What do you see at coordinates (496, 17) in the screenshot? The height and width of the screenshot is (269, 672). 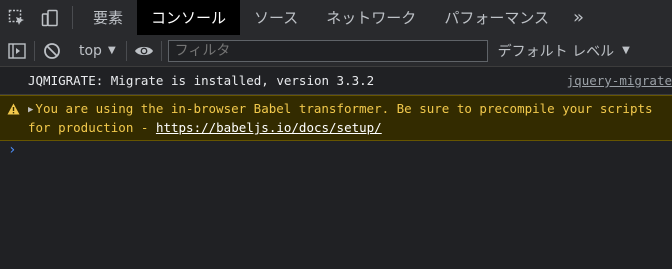 I see `tab-performance: パフォーマンス` at bounding box center [496, 17].